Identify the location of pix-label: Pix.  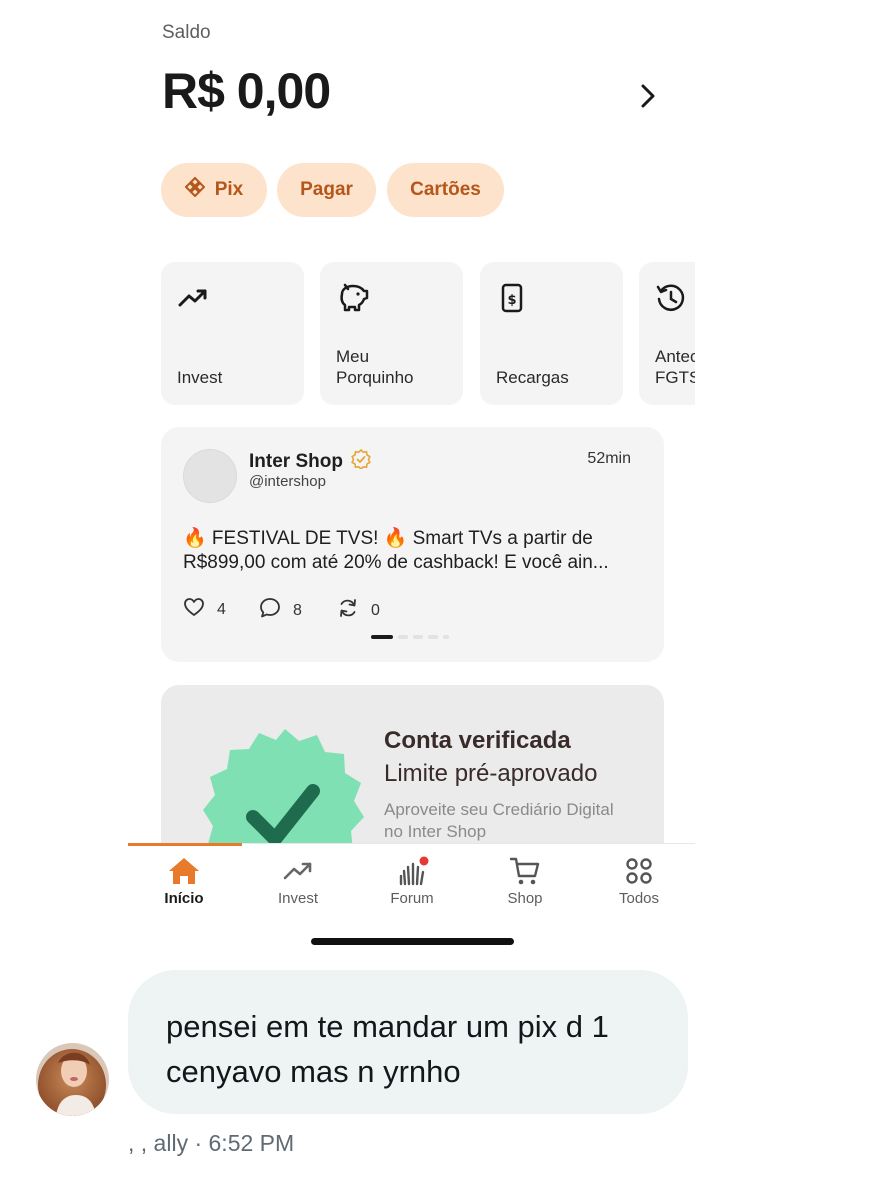
(229, 189).